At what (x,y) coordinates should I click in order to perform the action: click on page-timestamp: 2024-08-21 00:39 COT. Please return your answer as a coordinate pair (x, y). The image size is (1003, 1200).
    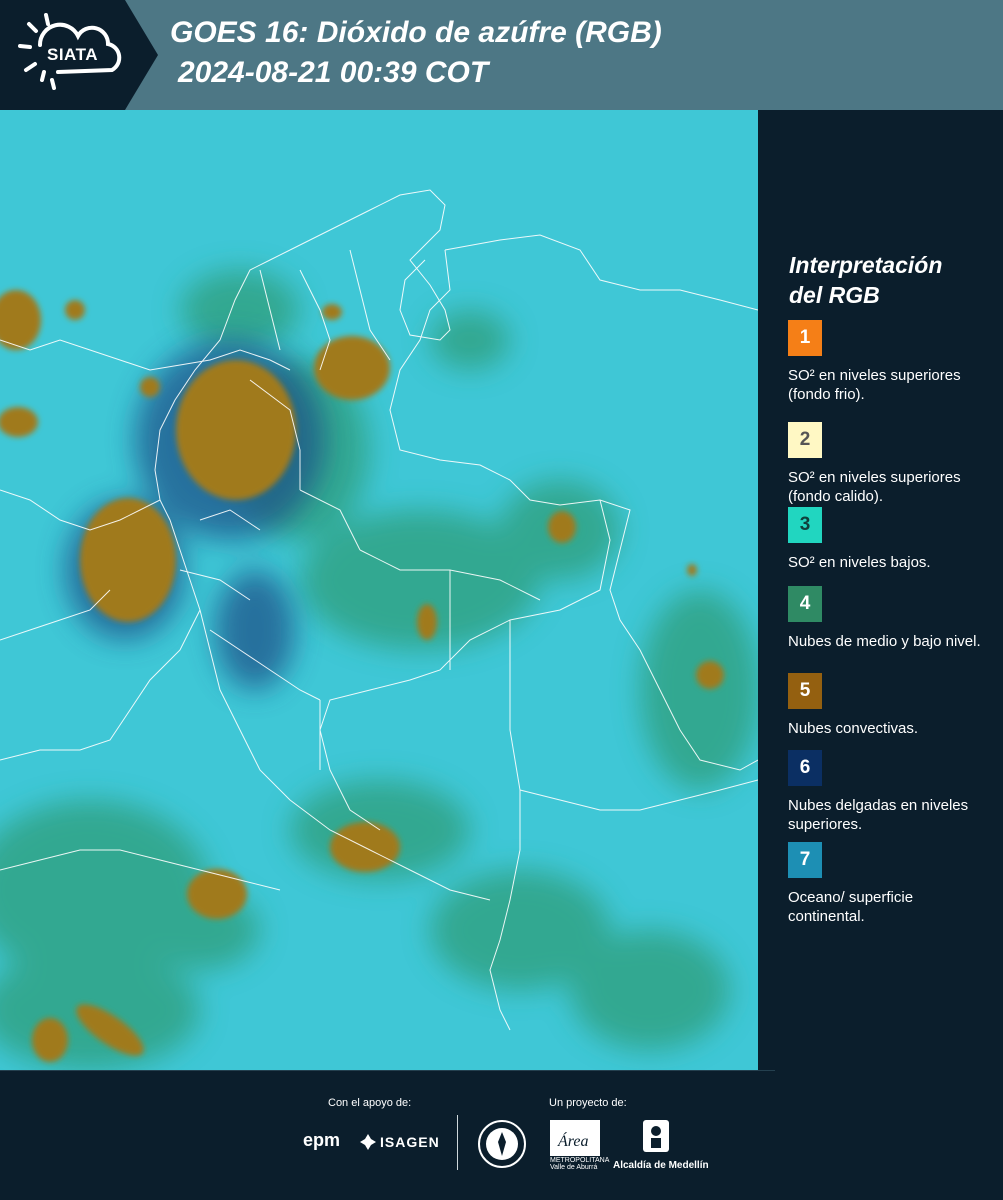
    Looking at the image, I should click on (333, 72).